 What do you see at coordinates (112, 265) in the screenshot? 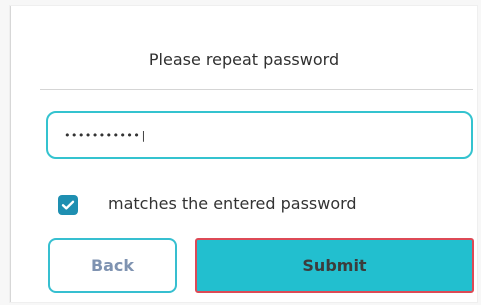
I see `back-button: Back` at bounding box center [112, 265].